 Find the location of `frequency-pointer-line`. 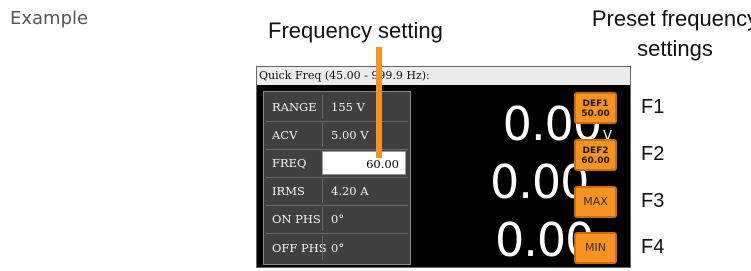

frequency-pointer-line is located at coordinates (379, 102).